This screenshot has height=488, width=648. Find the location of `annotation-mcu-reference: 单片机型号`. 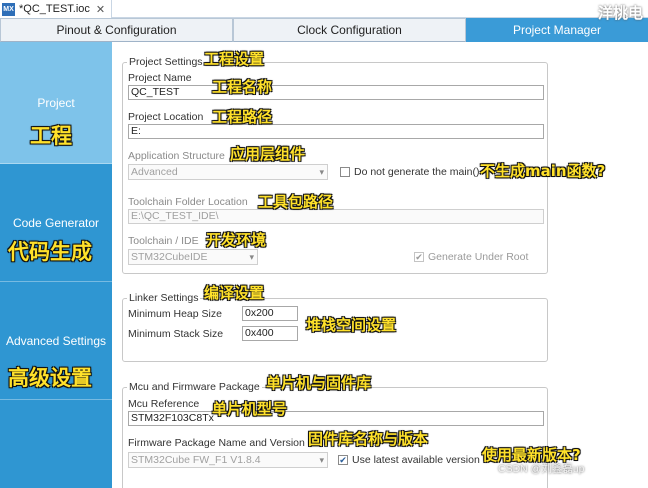

annotation-mcu-reference: 单片机型号 is located at coordinates (250, 409).